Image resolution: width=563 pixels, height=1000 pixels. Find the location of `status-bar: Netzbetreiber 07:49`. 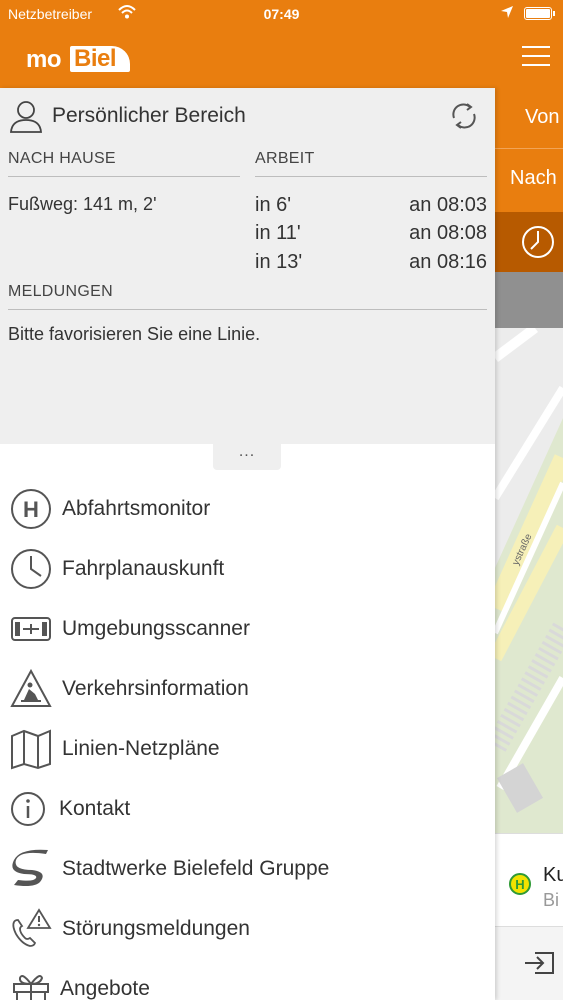

status-bar: Netzbetreiber 07:49 is located at coordinates (281, 14).